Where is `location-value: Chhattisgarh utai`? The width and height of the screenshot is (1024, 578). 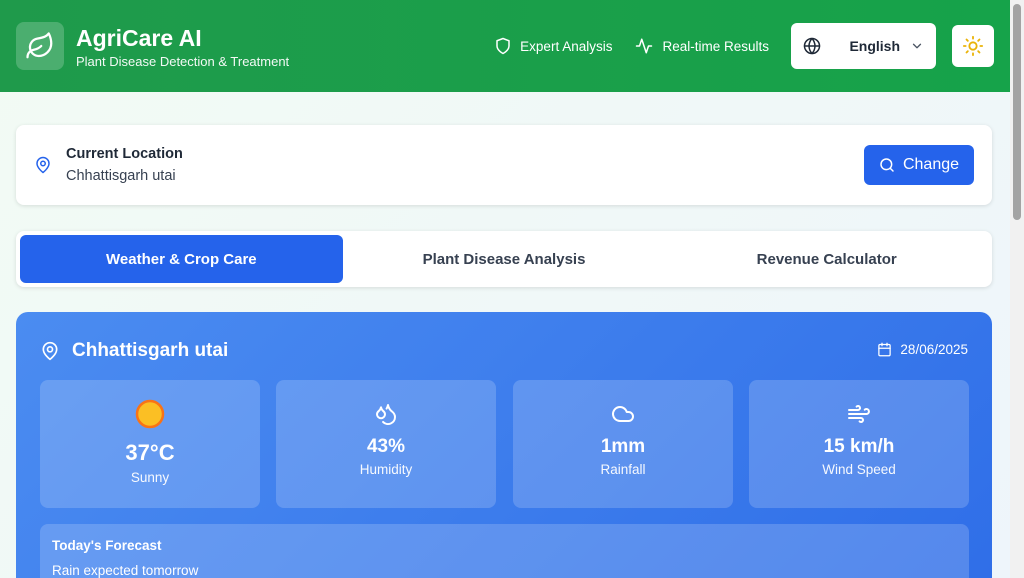
location-value: Chhattisgarh utai is located at coordinates (121, 176).